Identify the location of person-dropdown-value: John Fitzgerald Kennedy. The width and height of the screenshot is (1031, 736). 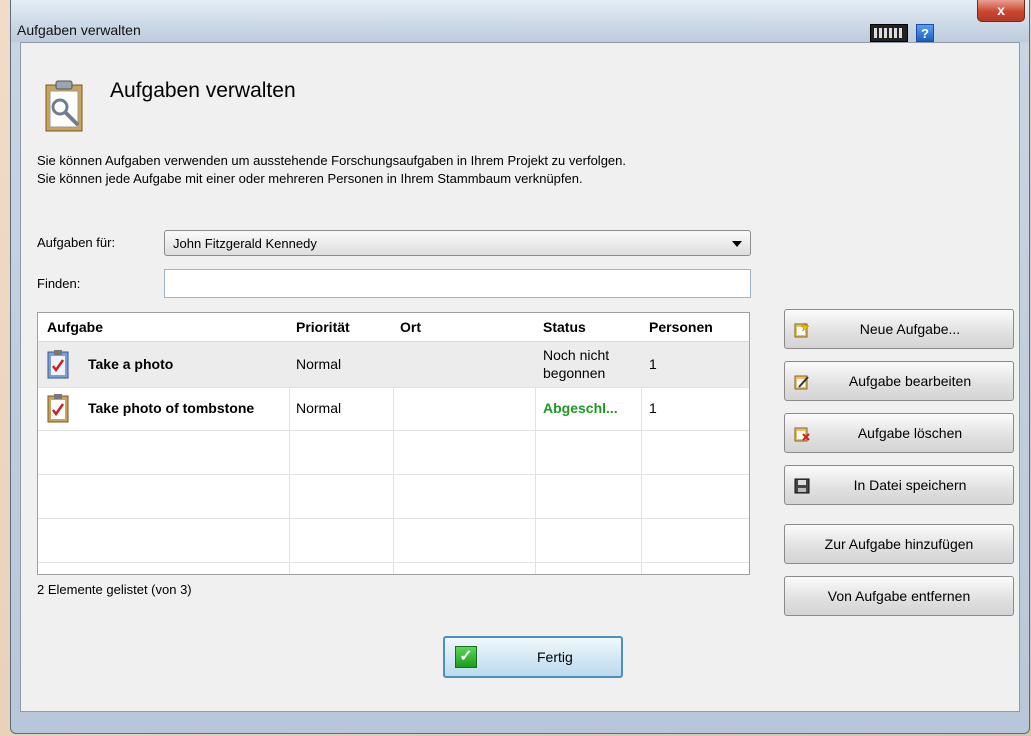
(245, 243).